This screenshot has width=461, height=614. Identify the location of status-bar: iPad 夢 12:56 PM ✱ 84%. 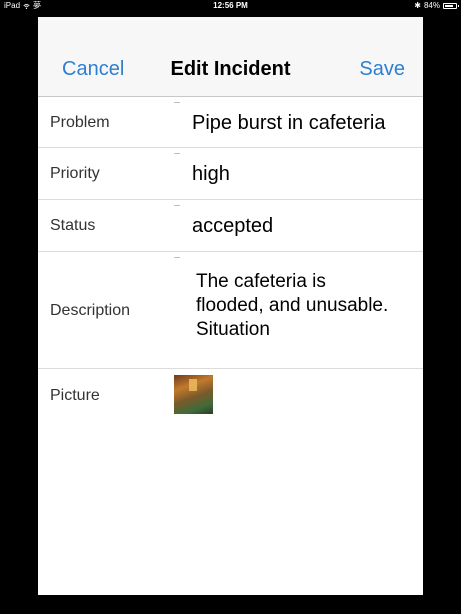
(230, 6).